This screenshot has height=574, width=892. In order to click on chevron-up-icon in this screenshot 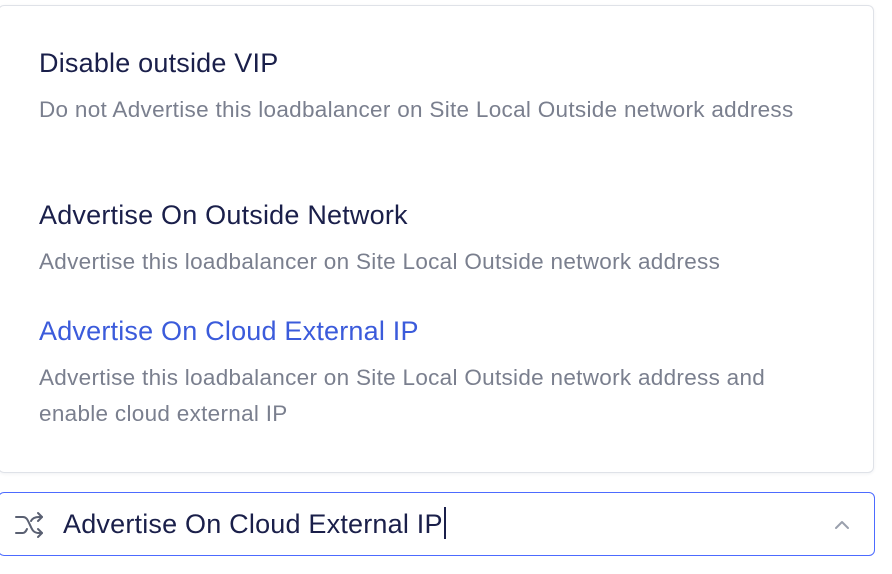, I will do `click(842, 525)`.